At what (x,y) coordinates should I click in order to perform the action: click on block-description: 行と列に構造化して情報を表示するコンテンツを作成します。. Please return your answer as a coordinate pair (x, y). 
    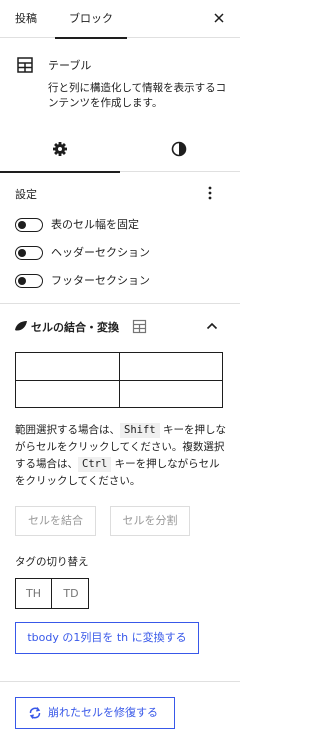
    Looking at the image, I should click on (137, 95).